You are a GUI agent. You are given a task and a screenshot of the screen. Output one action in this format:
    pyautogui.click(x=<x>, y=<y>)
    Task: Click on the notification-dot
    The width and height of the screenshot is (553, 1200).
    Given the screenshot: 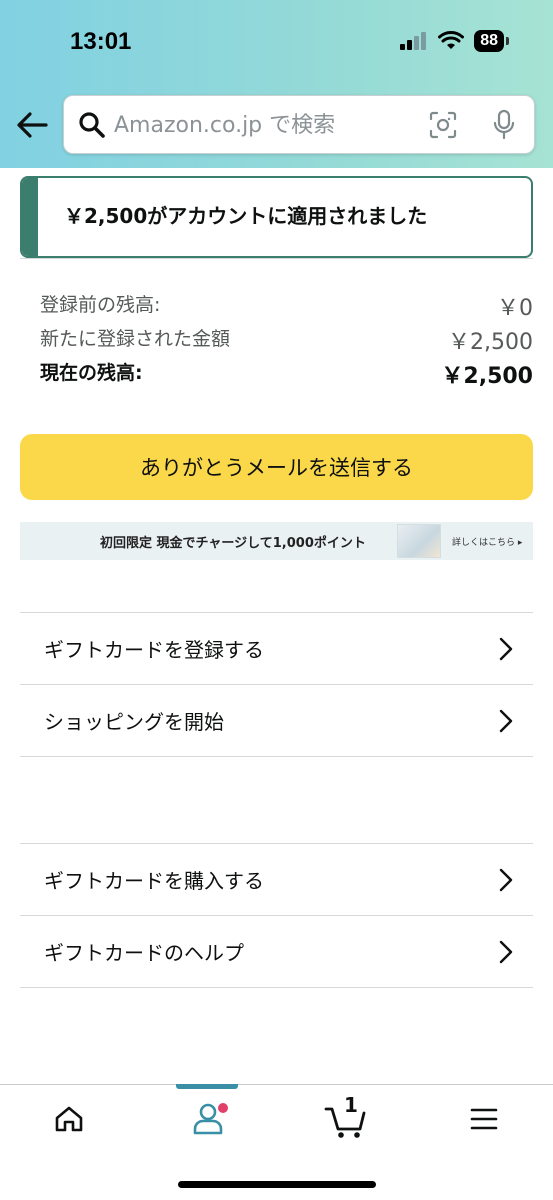 What is the action you would take?
    pyautogui.click(x=223, y=1108)
    